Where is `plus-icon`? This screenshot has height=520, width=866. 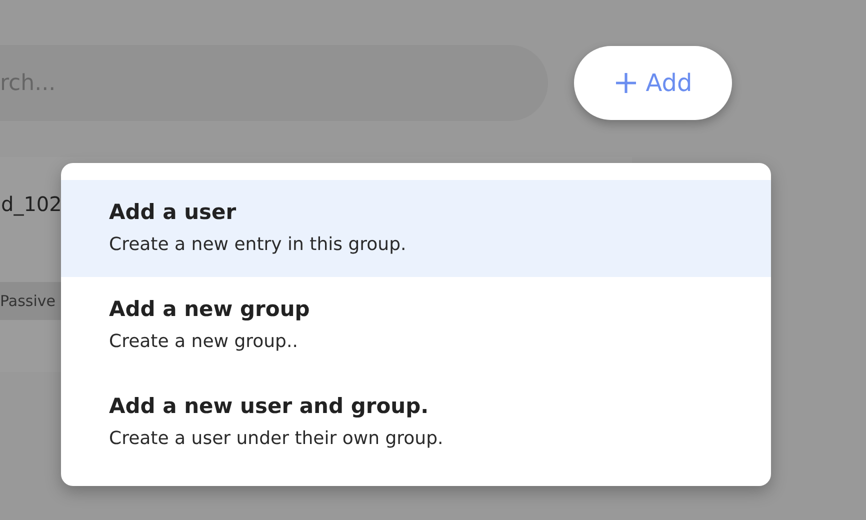
plus-icon is located at coordinates (626, 83).